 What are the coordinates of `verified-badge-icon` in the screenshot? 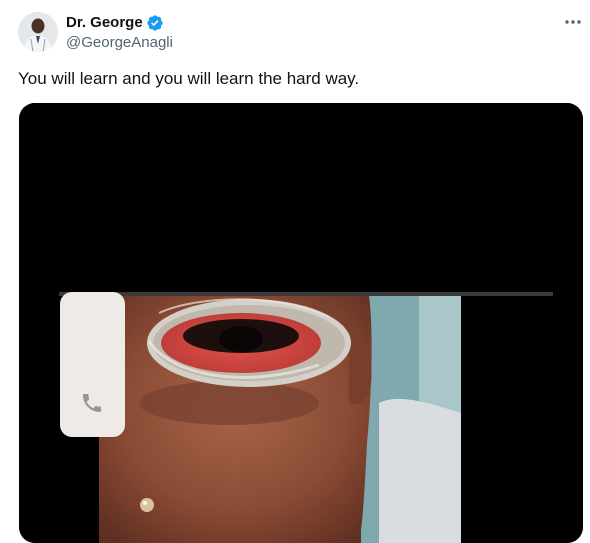 It's located at (155, 23).